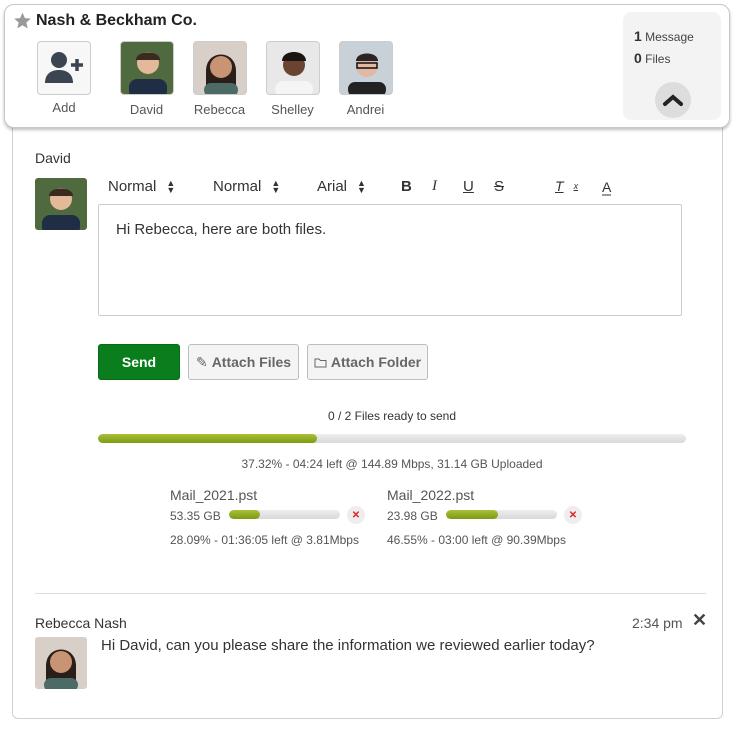 The image size is (734, 731). What do you see at coordinates (607, 188) in the screenshot?
I see `text-color-icon: A` at bounding box center [607, 188].